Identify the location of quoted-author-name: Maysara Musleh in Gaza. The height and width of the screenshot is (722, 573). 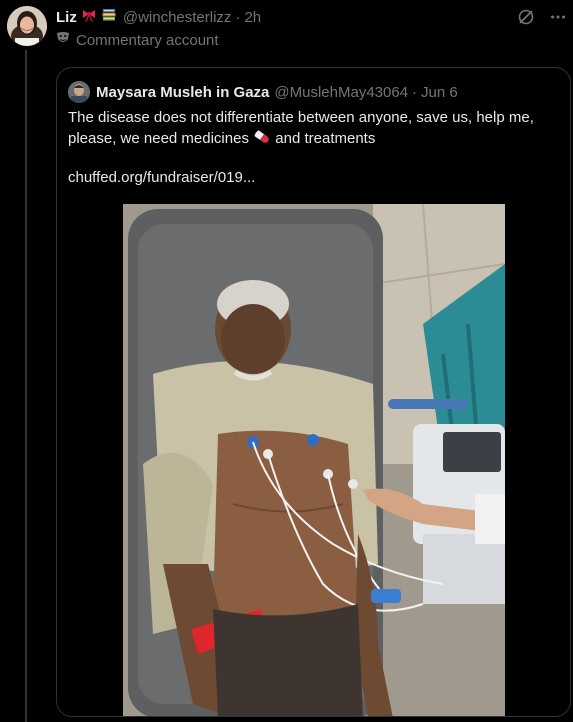
(182, 92).